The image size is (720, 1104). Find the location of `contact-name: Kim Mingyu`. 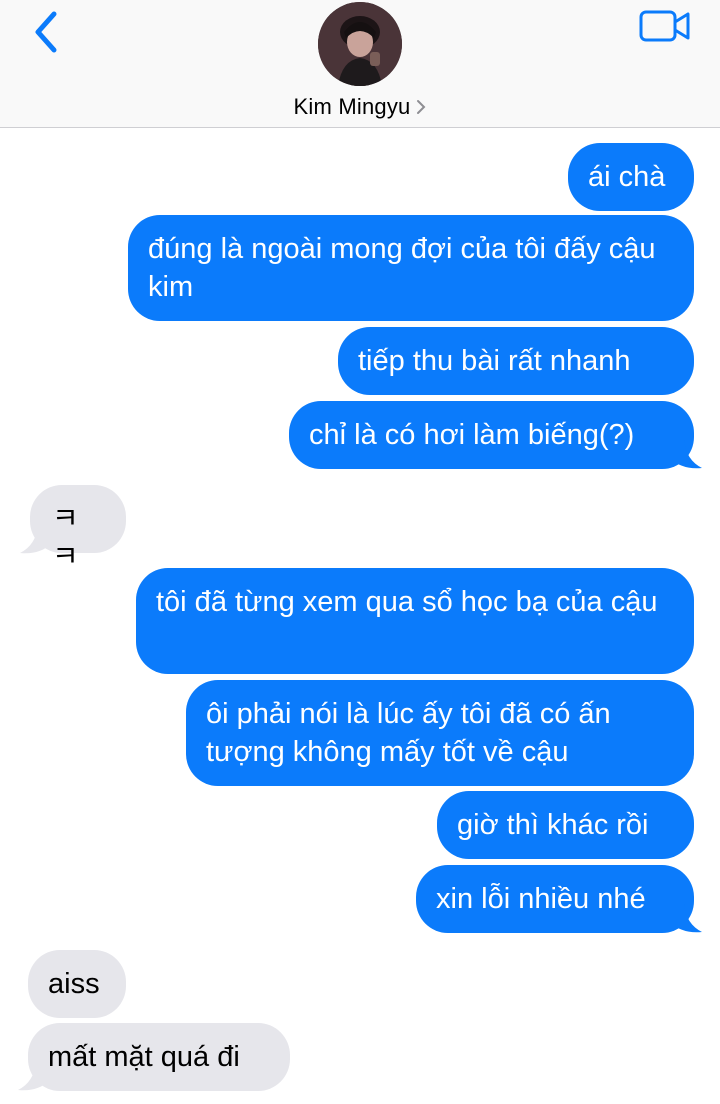

contact-name: Kim Mingyu is located at coordinates (352, 106).